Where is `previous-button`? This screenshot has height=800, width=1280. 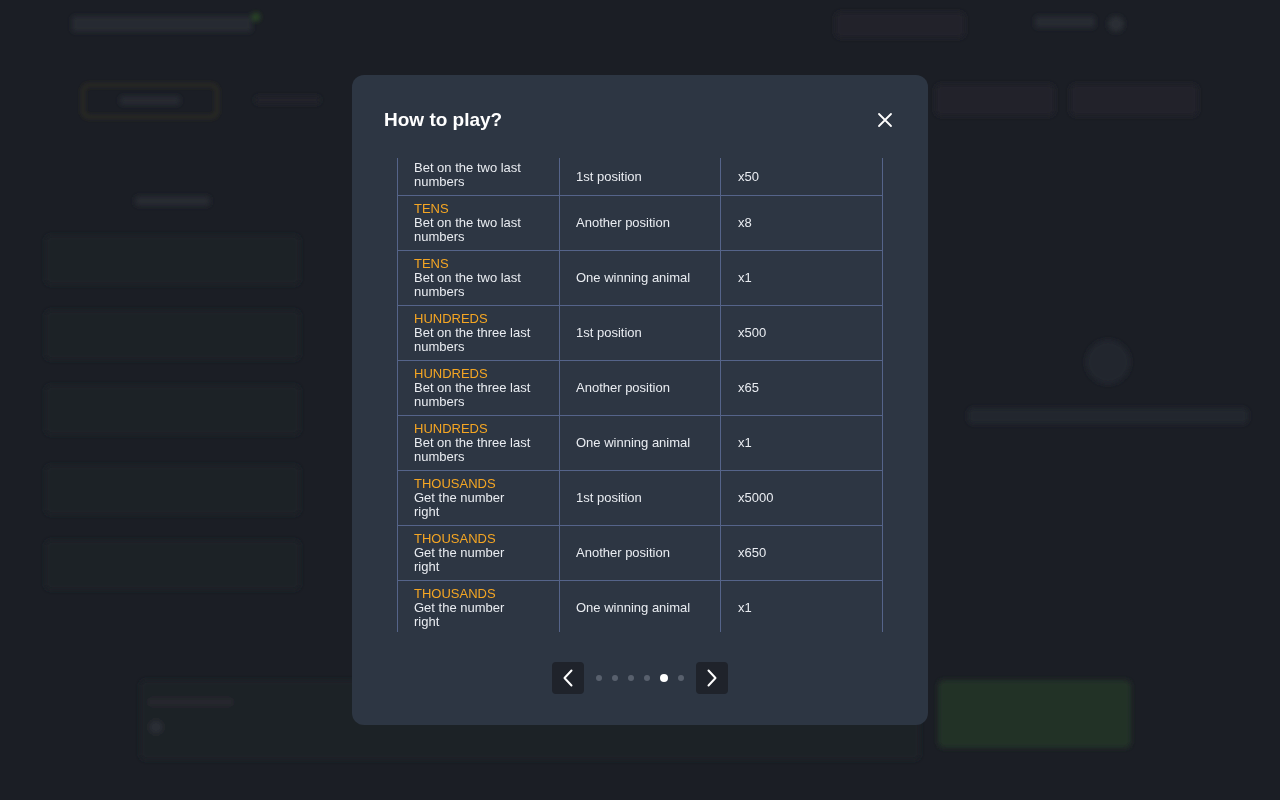
previous-button is located at coordinates (568, 678).